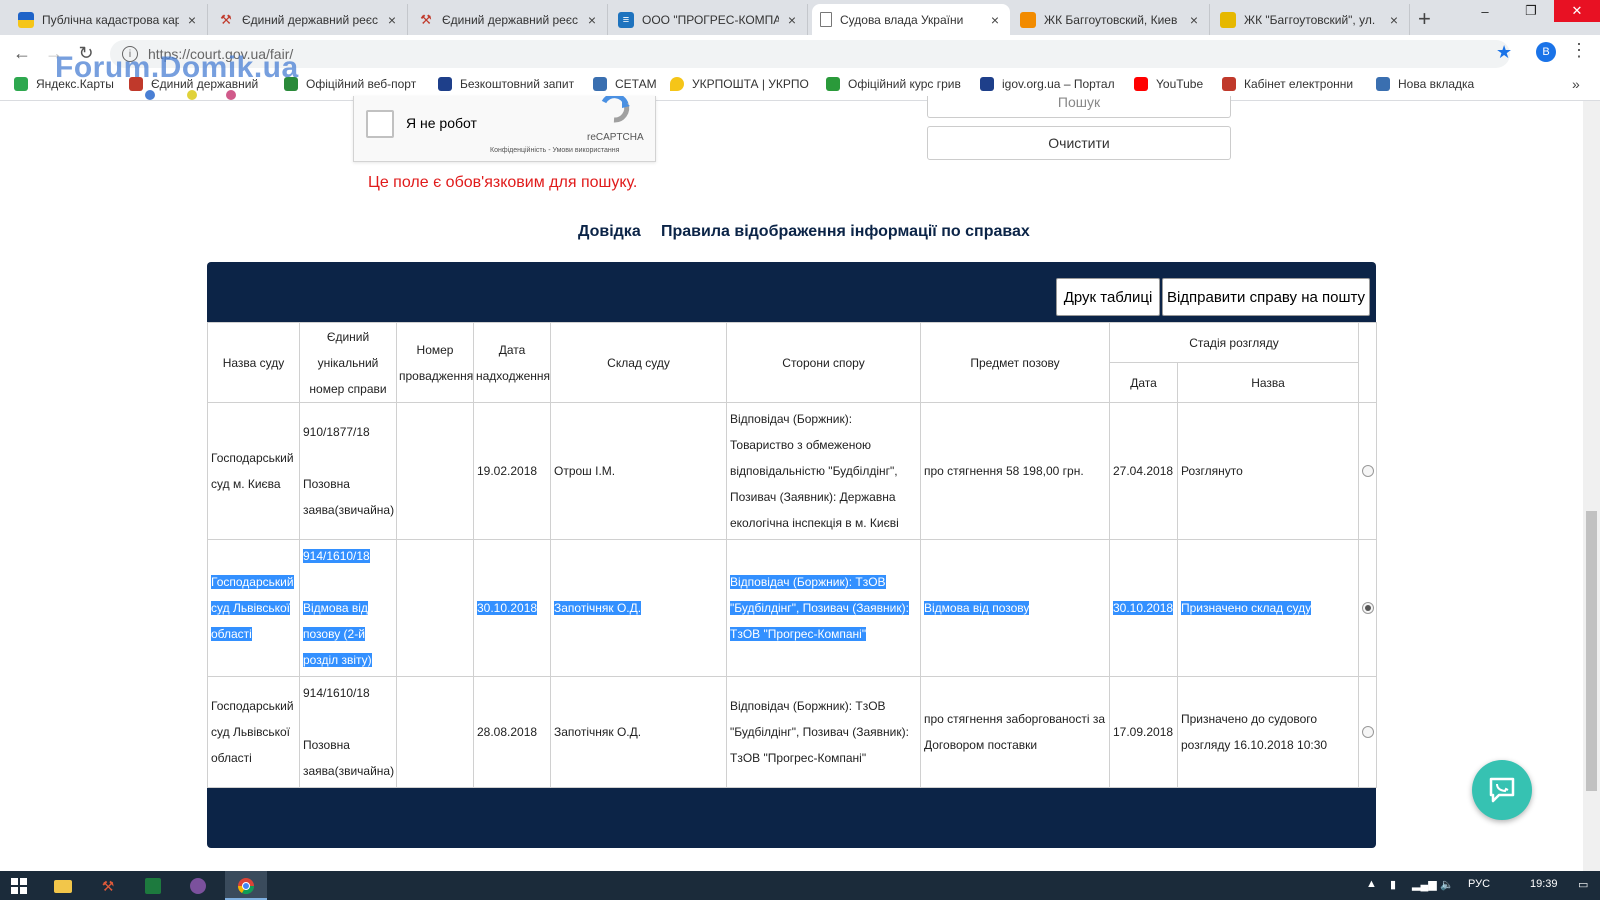 Image resolution: width=1600 pixels, height=900 pixels. Describe the element at coordinates (1424, 19) in the screenshot. I see `new-tab-button: +` at that location.